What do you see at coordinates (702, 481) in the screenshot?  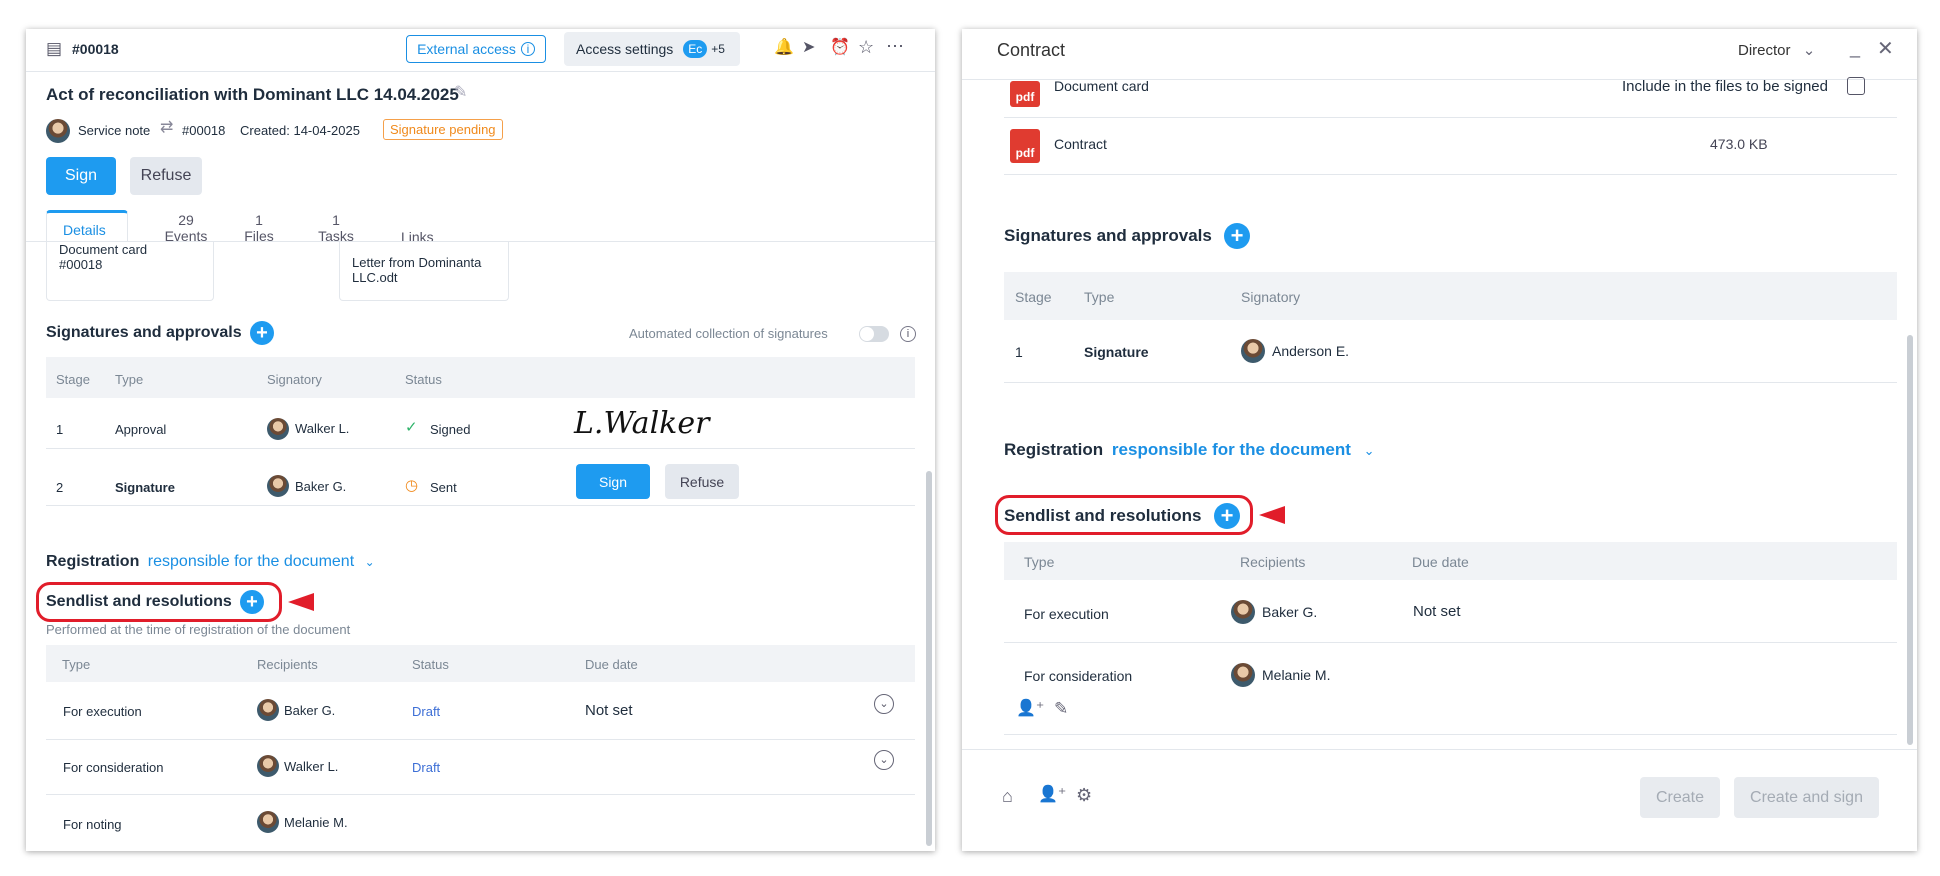 I see `row-refuse-button: Refuse` at bounding box center [702, 481].